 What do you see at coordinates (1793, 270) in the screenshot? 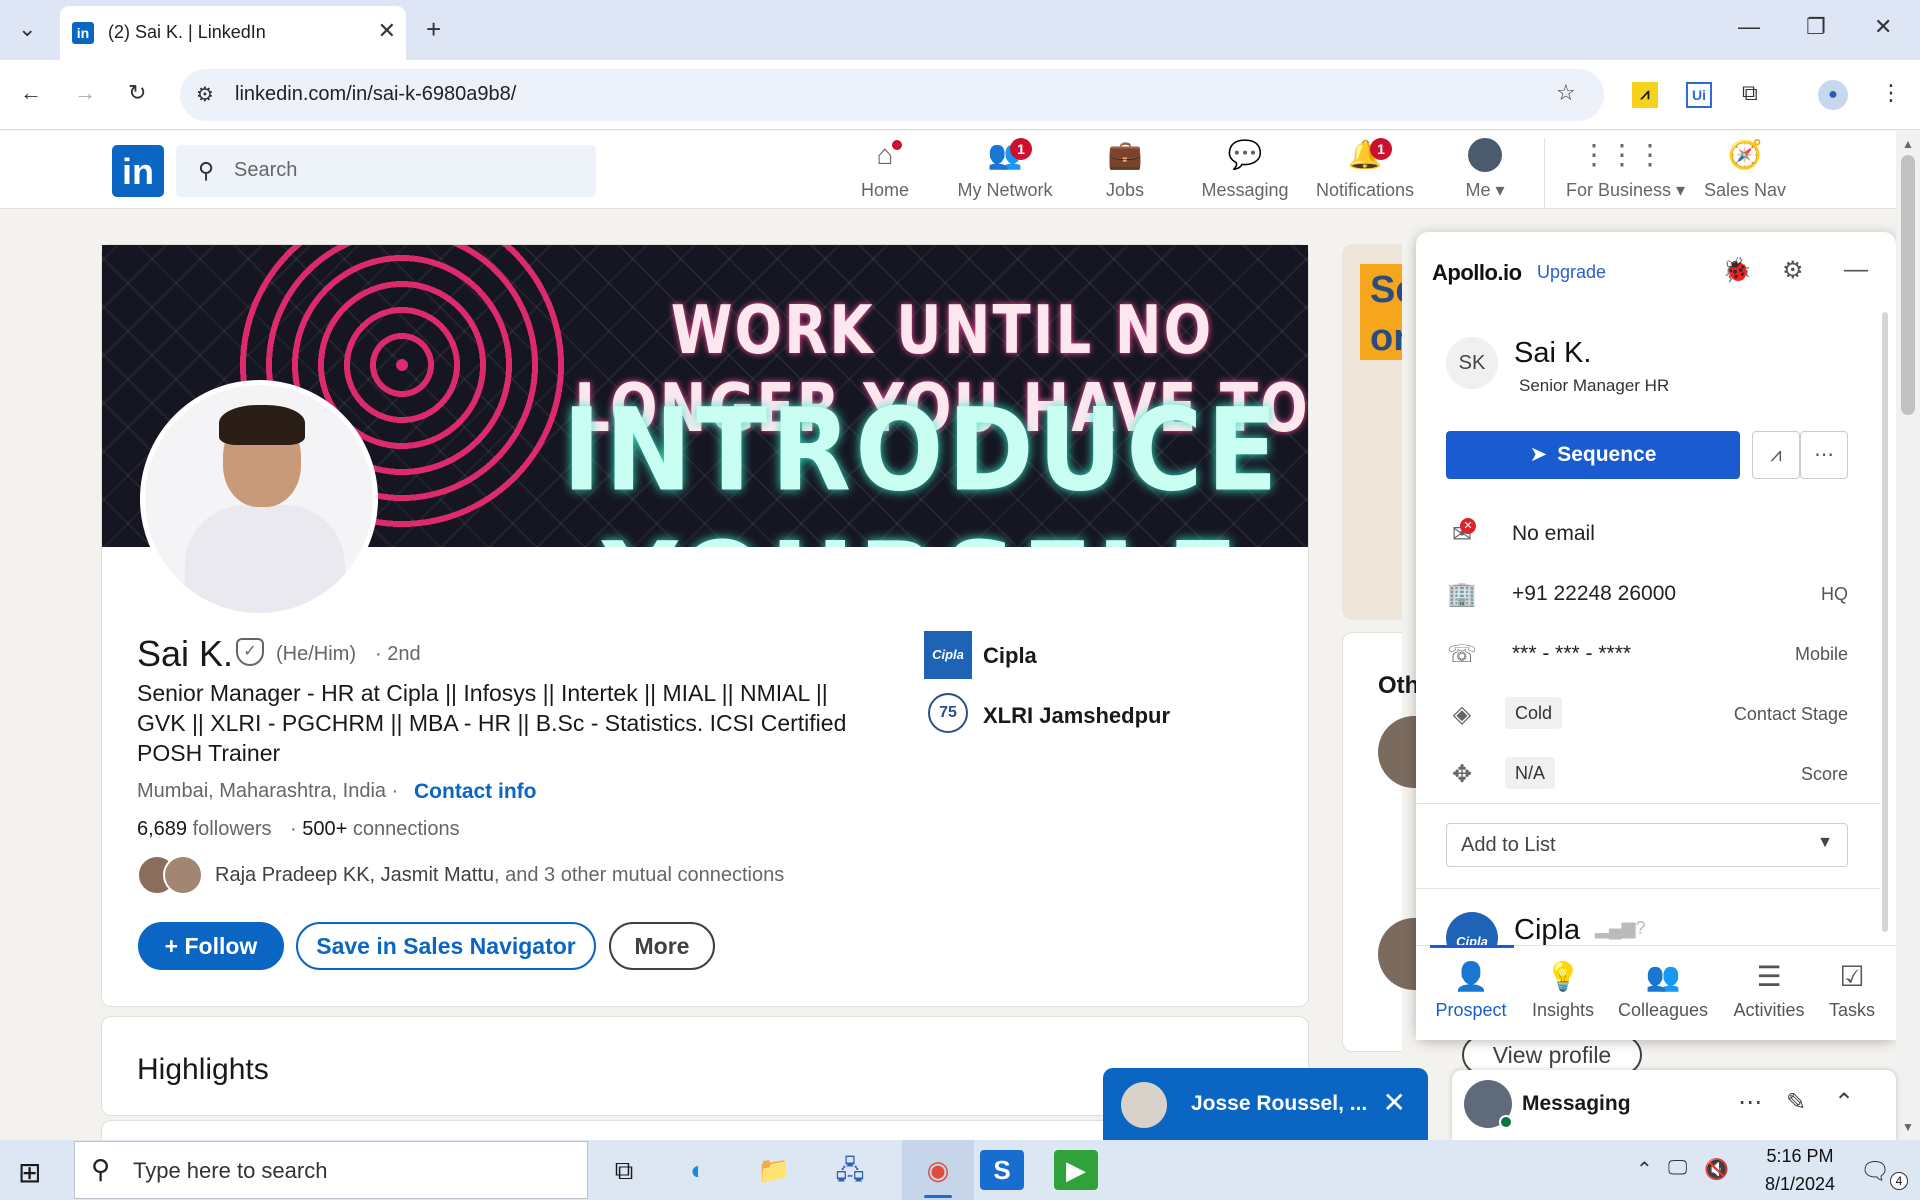
I see `gear-icon: ⚙` at bounding box center [1793, 270].